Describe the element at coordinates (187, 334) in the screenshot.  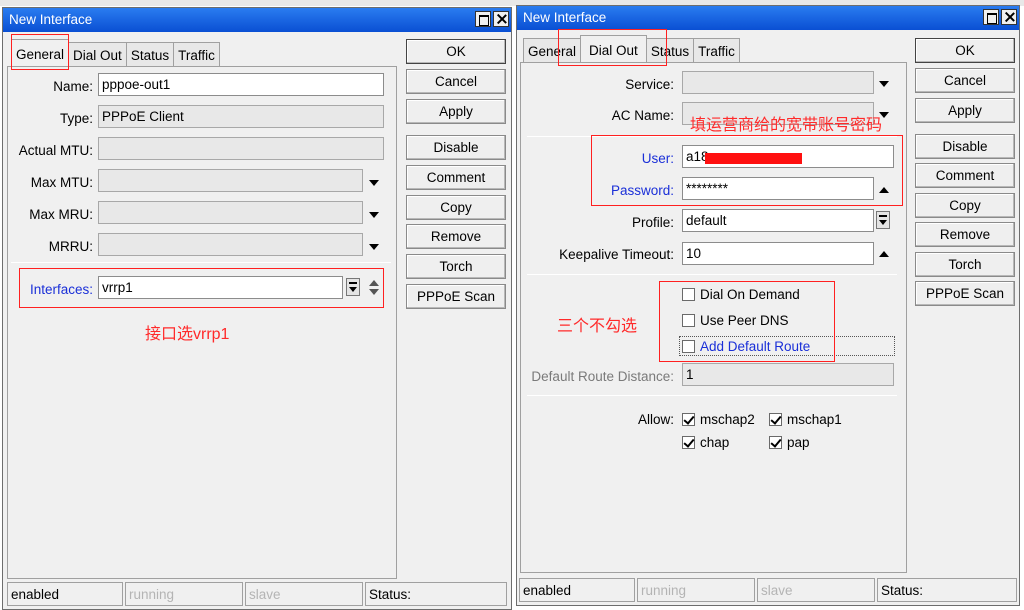
I see `interfaces-annotation: 接口选vrrp1` at that location.